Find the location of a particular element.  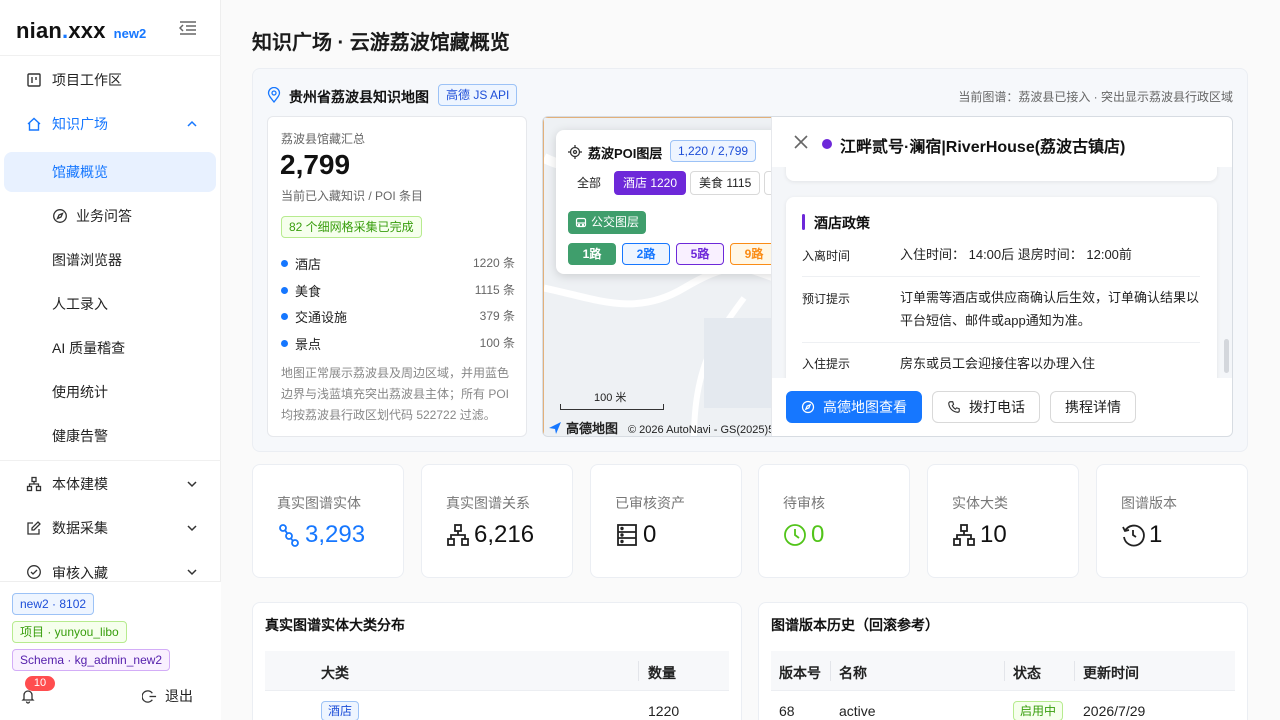

column-header: 数量 is located at coordinates (662, 673).